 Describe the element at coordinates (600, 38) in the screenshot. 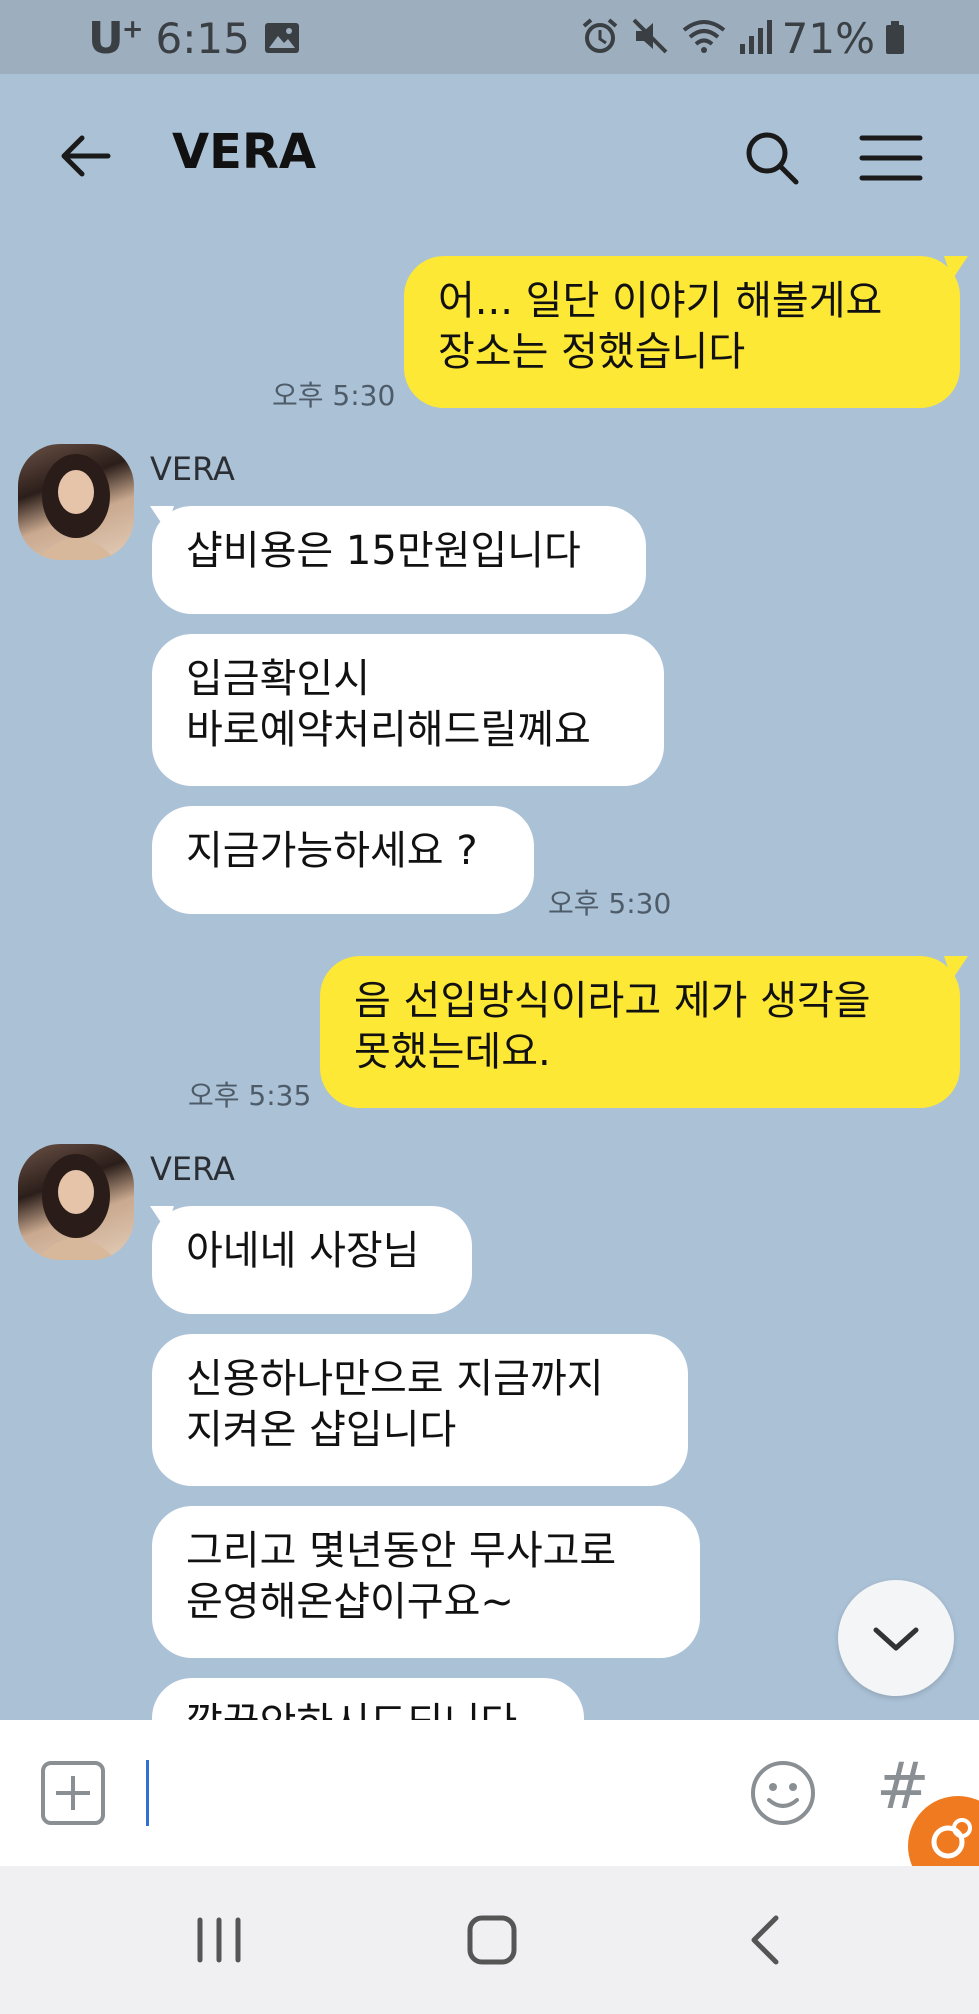

I see `alarm-icon` at that location.